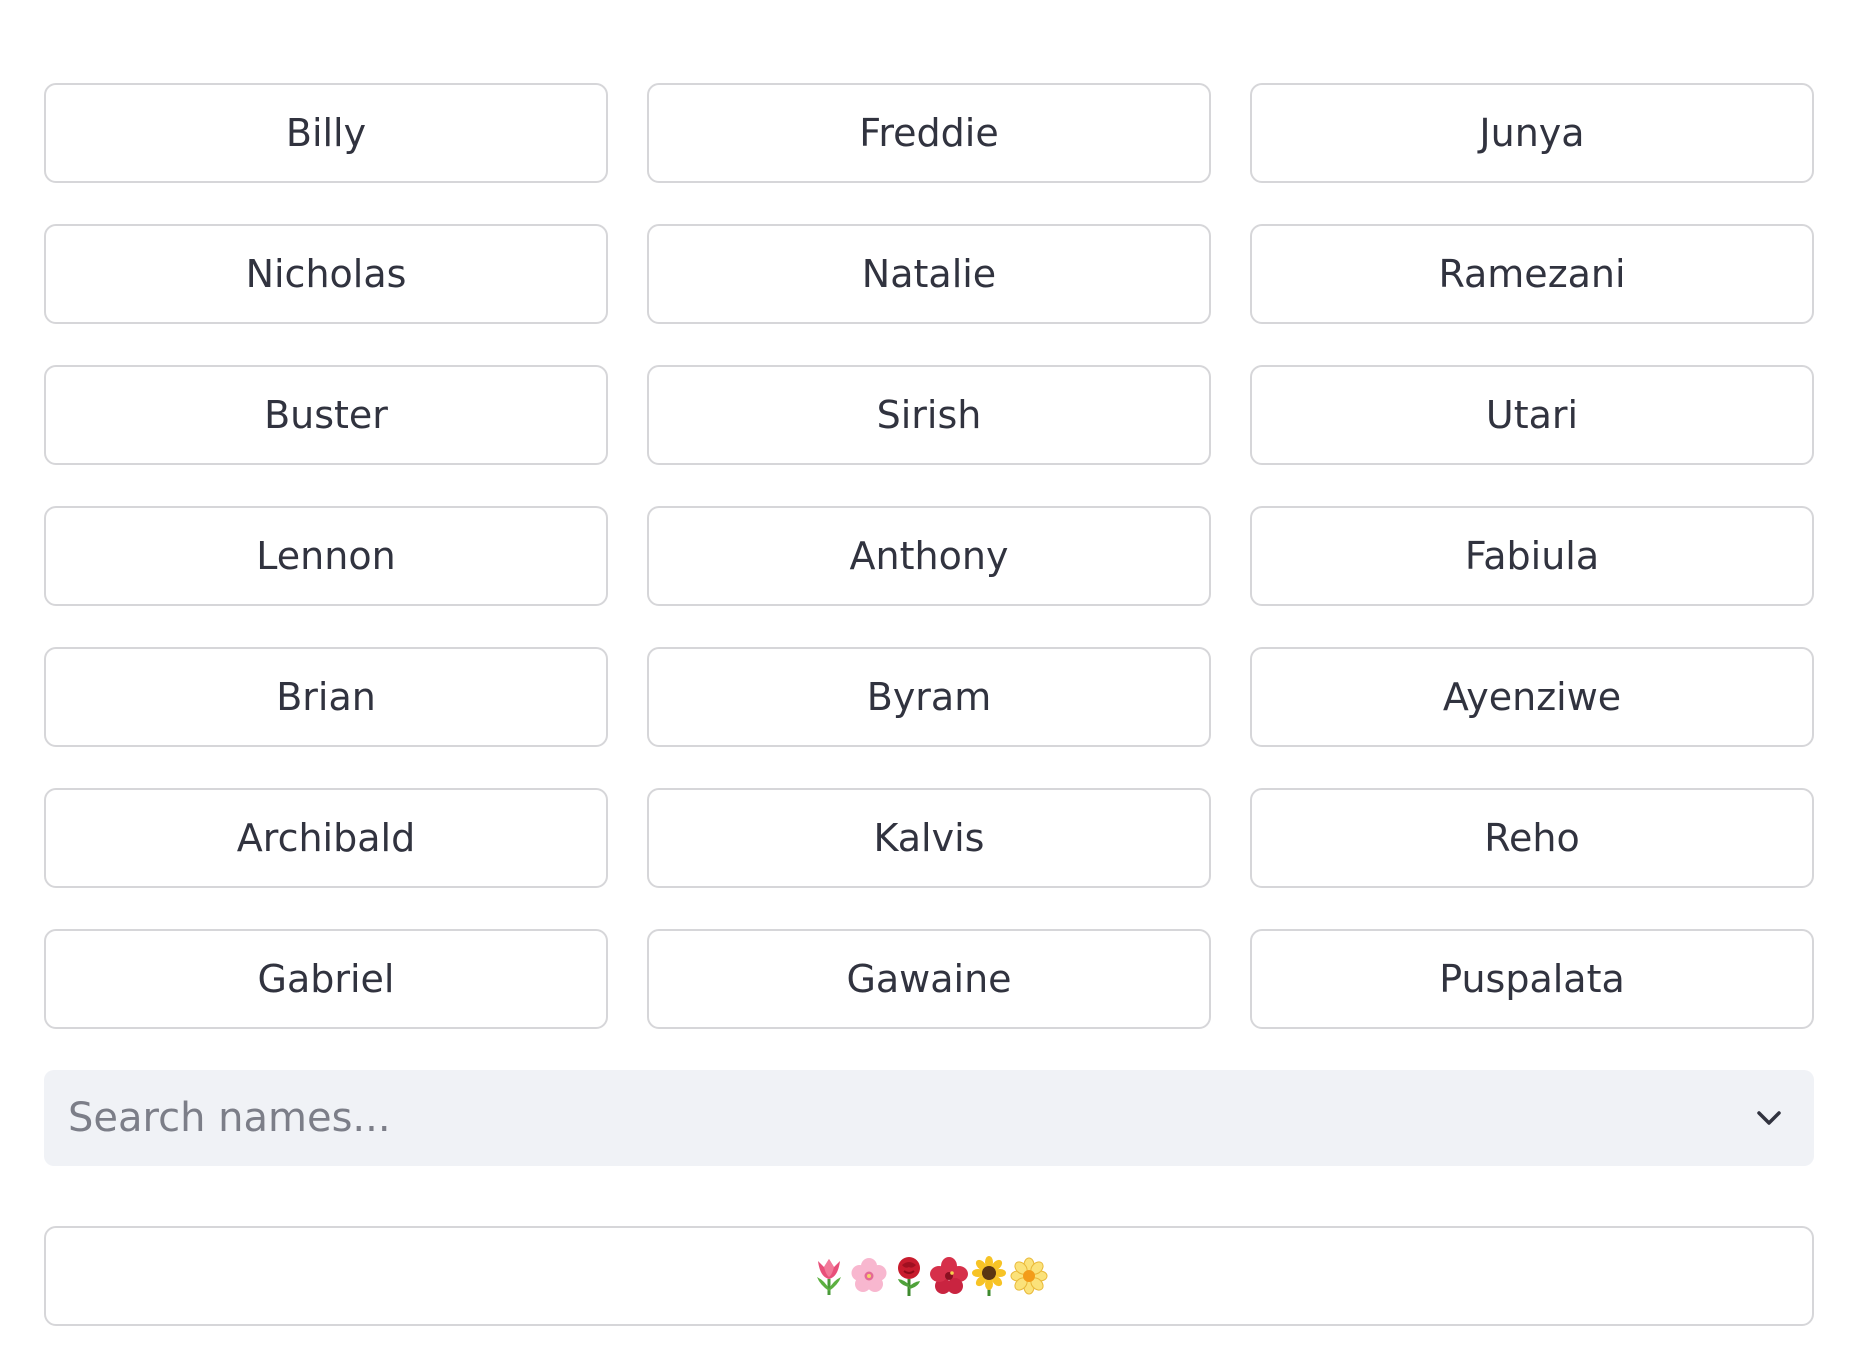 This screenshot has width=1852, height=1354. What do you see at coordinates (869, 1276) in the screenshot?
I see `cherry-blossom-icon` at bounding box center [869, 1276].